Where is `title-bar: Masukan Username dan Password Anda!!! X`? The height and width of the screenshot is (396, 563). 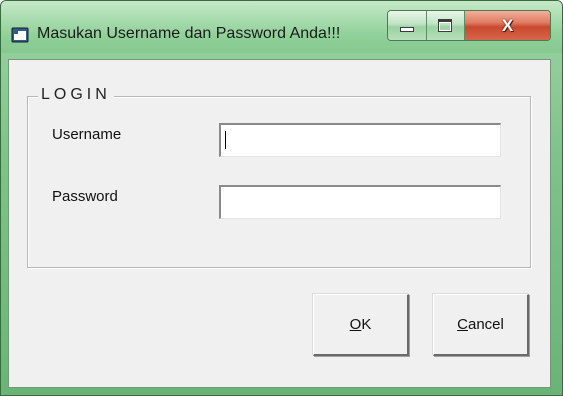 title-bar: Masukan Username dan Password Anda!!! X is located at coordinates (281, 27).